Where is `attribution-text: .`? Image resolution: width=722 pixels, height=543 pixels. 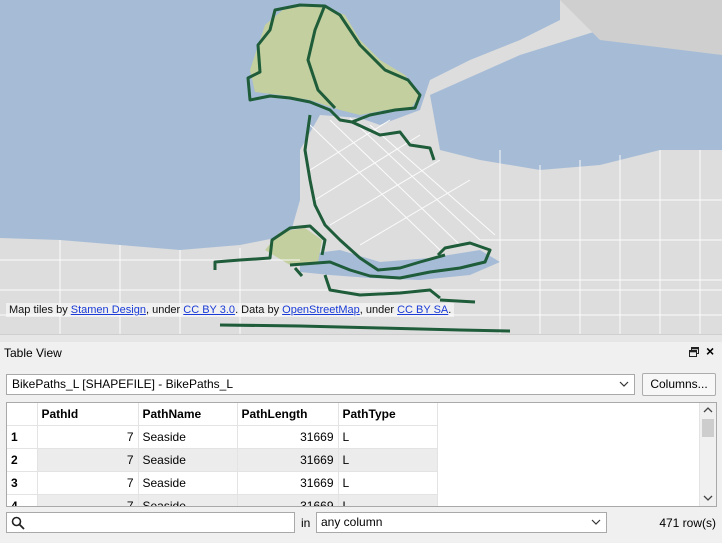 attribution-text: . is located at coordinates (450, 310).